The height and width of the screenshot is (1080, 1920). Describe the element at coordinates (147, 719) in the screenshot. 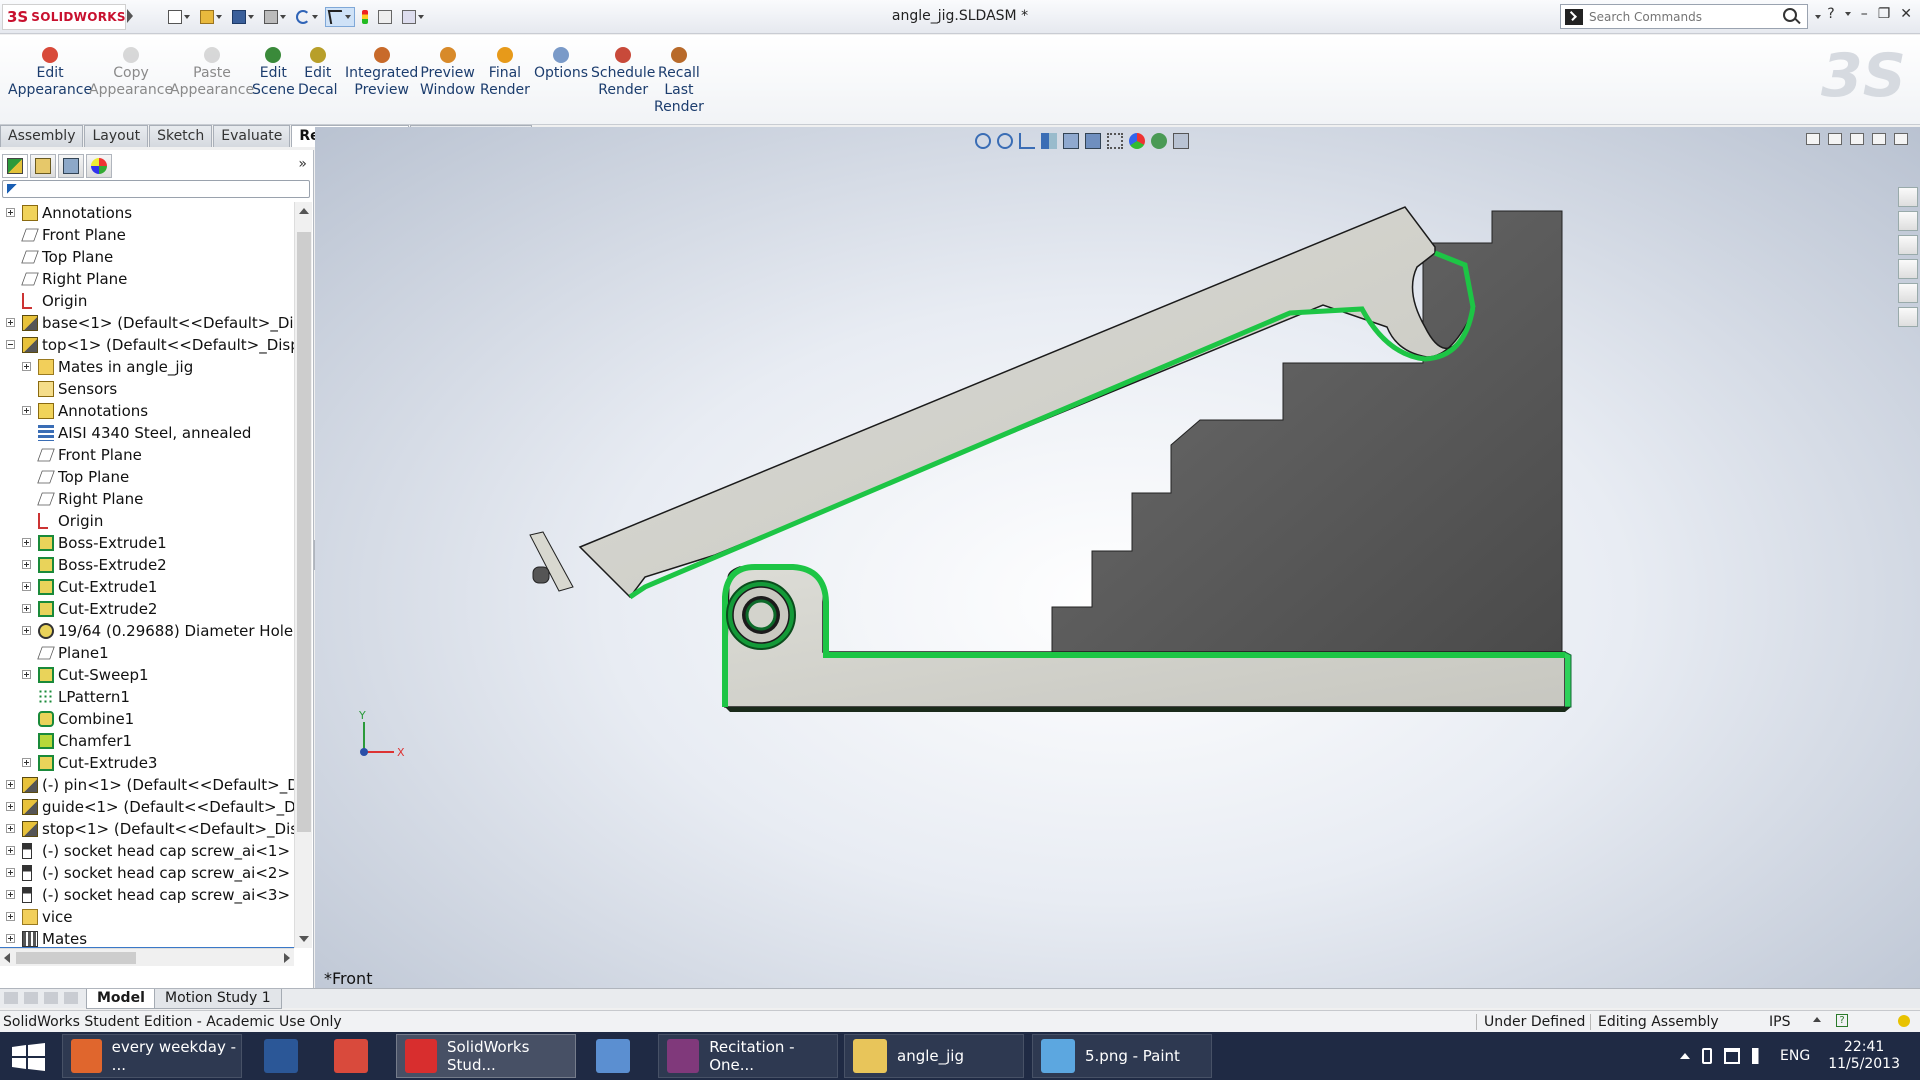

I see `tree-item: Combine1` at that location.